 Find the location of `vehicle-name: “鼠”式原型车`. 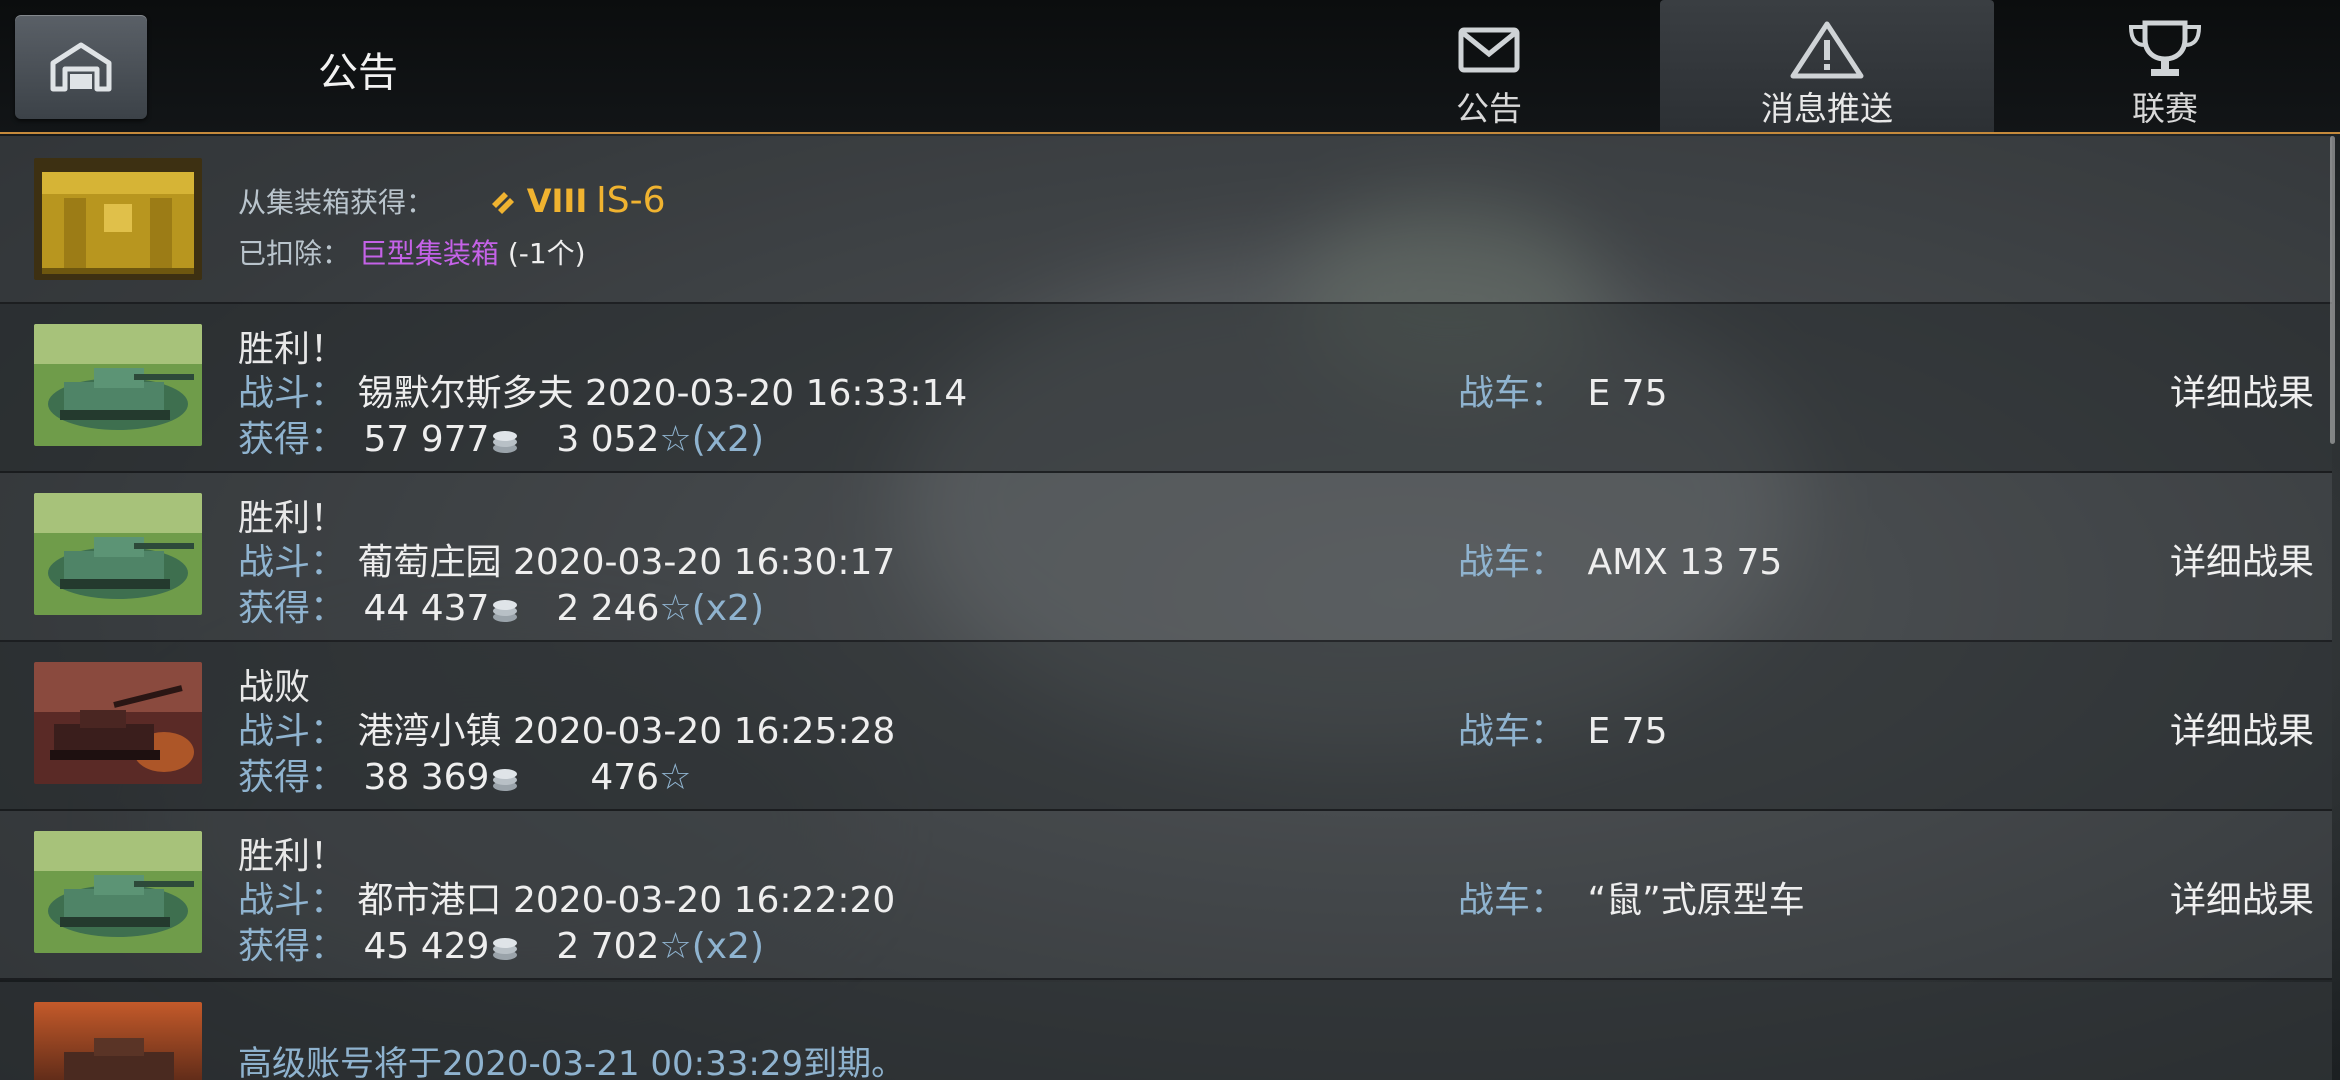

vehicle-name: “鼠”式原型车 is located at coordinates (1696, 900).